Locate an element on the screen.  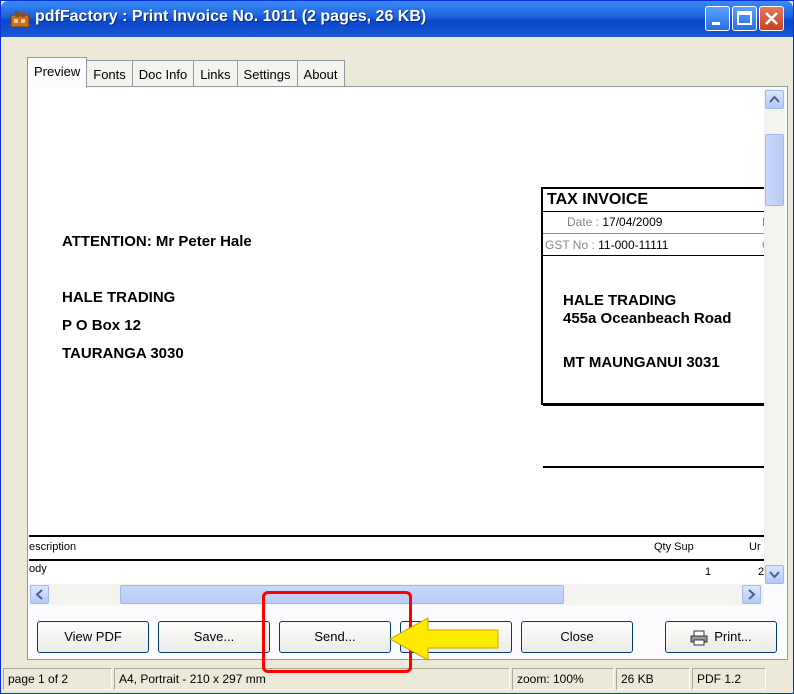
tab-settings: Settings is located at coordinates (267, 74).